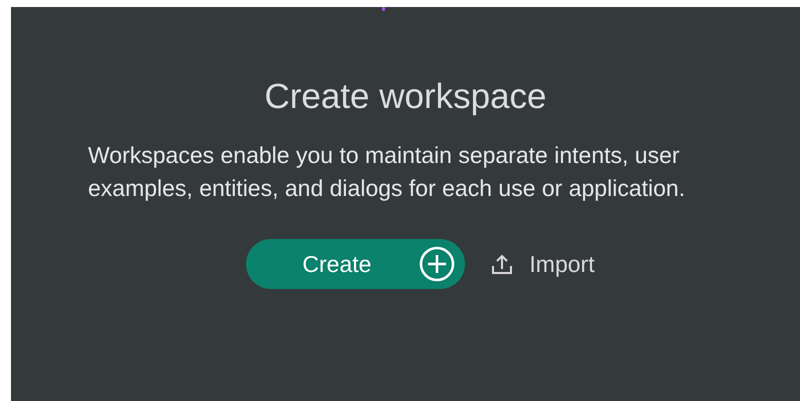  What do you see at coordinates (387, 172) in the screenshot?
I see `dialog-description: Workspaces enable you to maintain separate intents, user examples, entities, and dialogs for each use or application.` at bounding box center [387, 172].